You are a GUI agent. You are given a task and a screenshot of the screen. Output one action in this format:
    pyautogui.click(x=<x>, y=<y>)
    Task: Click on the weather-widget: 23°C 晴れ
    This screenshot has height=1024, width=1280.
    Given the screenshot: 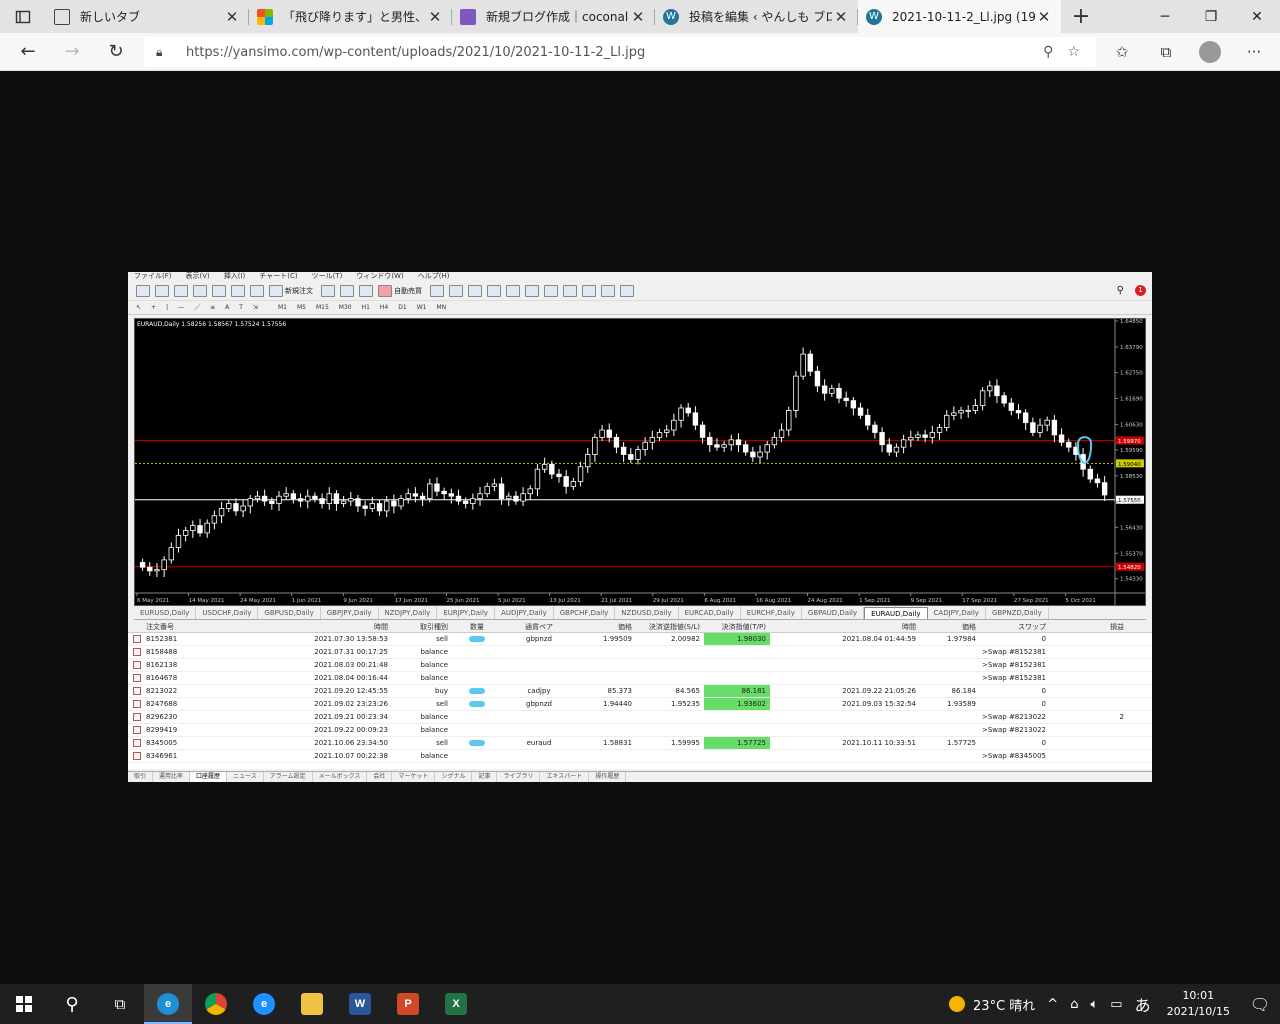 What is the action you would take?
    pyautogui.click(x=992, y=1004)
    